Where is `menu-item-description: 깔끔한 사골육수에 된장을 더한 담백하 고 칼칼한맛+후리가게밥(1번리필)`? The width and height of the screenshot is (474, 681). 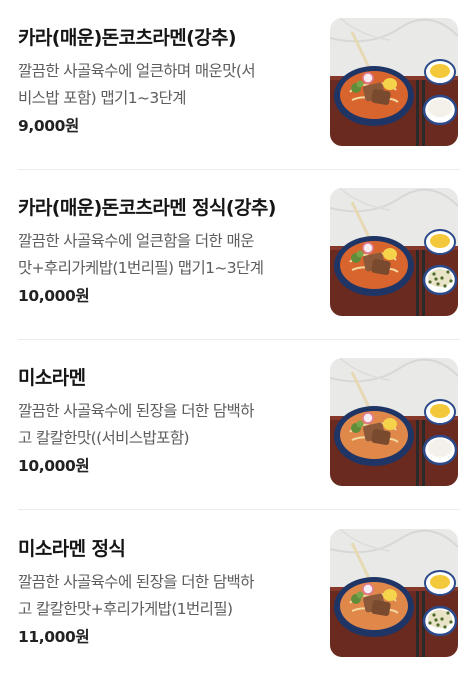 menu-item-description: 깔끔한 사골육수에 된장을 더한 담백하 고 칼칼한맛+후리가게밥(1번리필) is located at coordinates (168, 596).